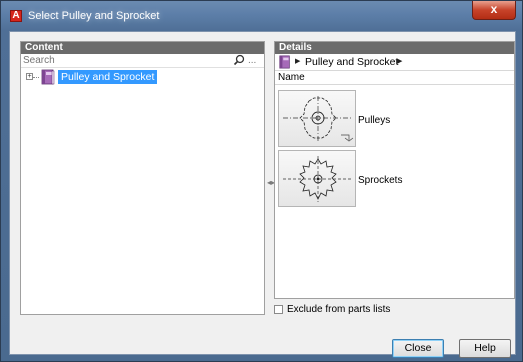 The width and height of the screenshot is (523, 362). Describe the element at coordinates (125, 60) in the screenshot. I see `search-input` at that location.